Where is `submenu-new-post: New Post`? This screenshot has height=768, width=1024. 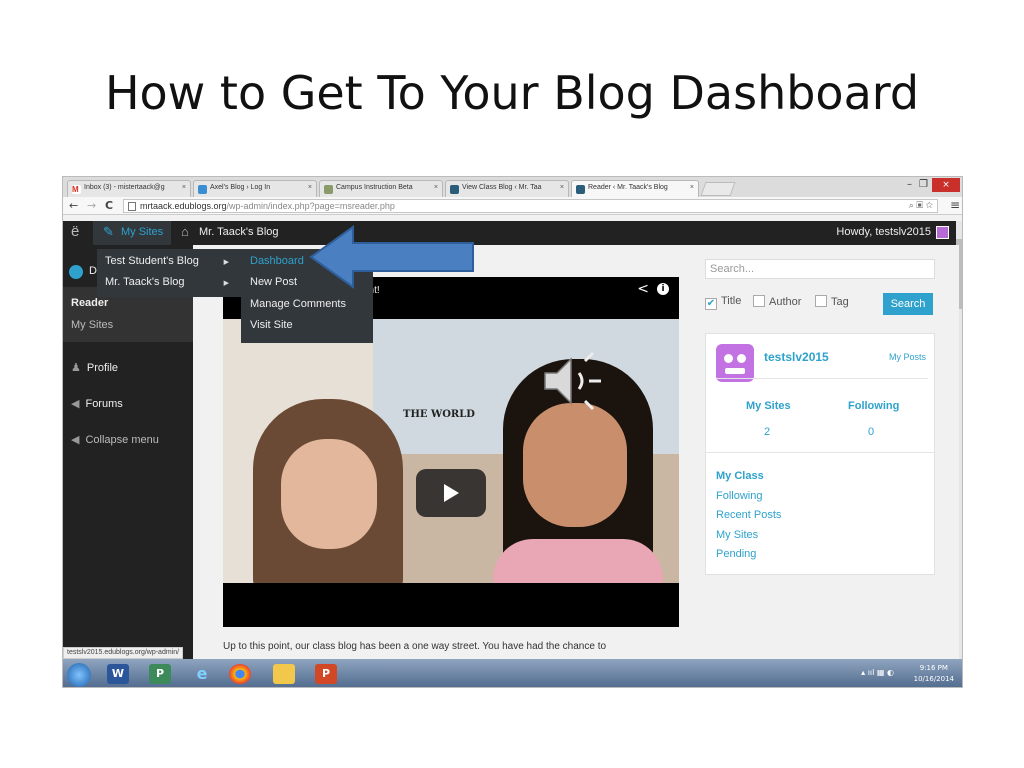
submenu-new-post: New Post is located at coordinates (273, 282).